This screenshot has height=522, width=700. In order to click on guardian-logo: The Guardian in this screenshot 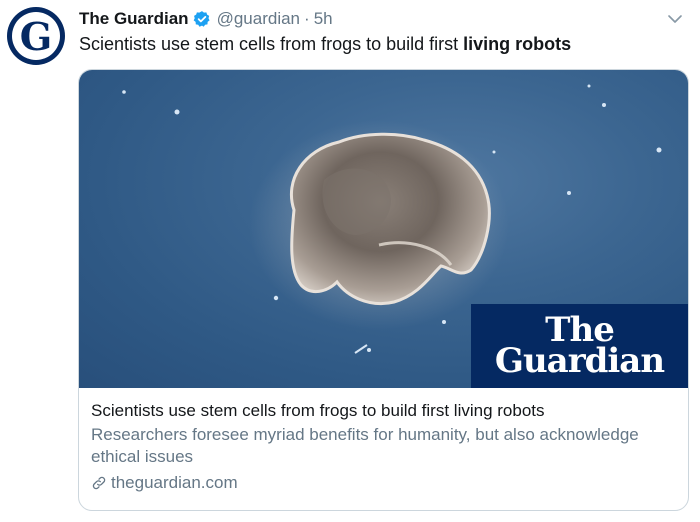, I will do `click(579, 346)`.